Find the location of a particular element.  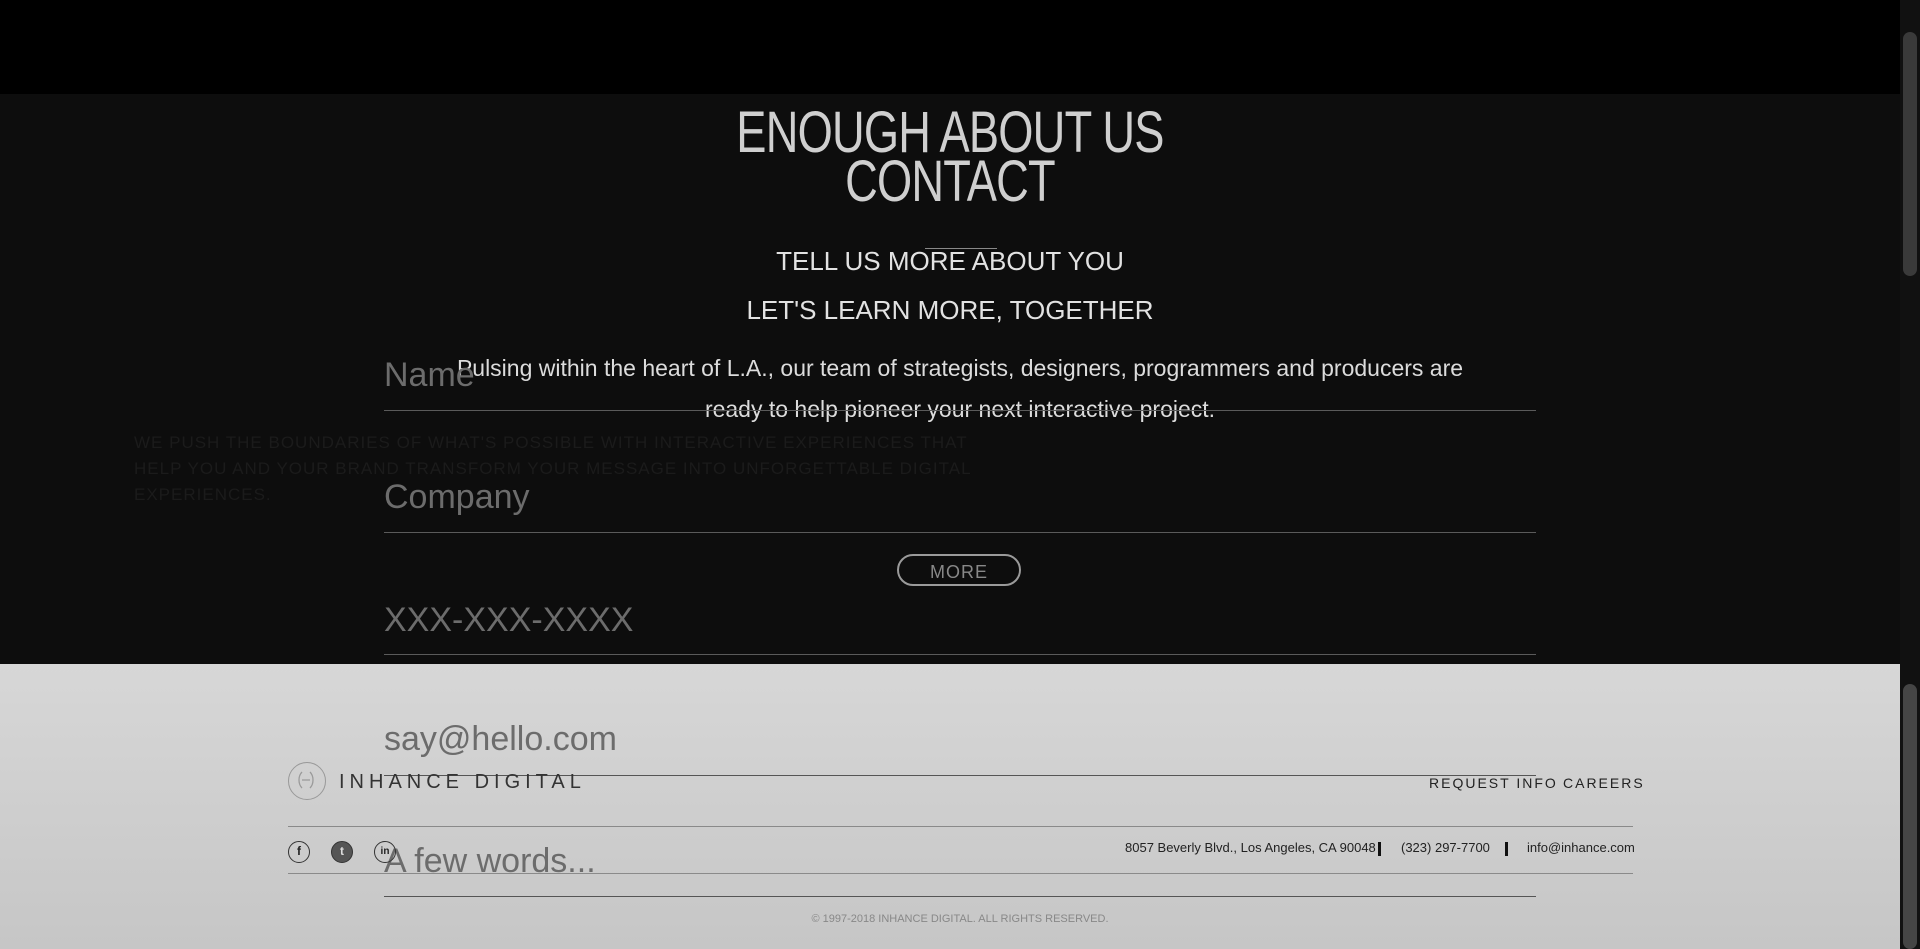

top-header-bar is located at coordinates (950, 47).